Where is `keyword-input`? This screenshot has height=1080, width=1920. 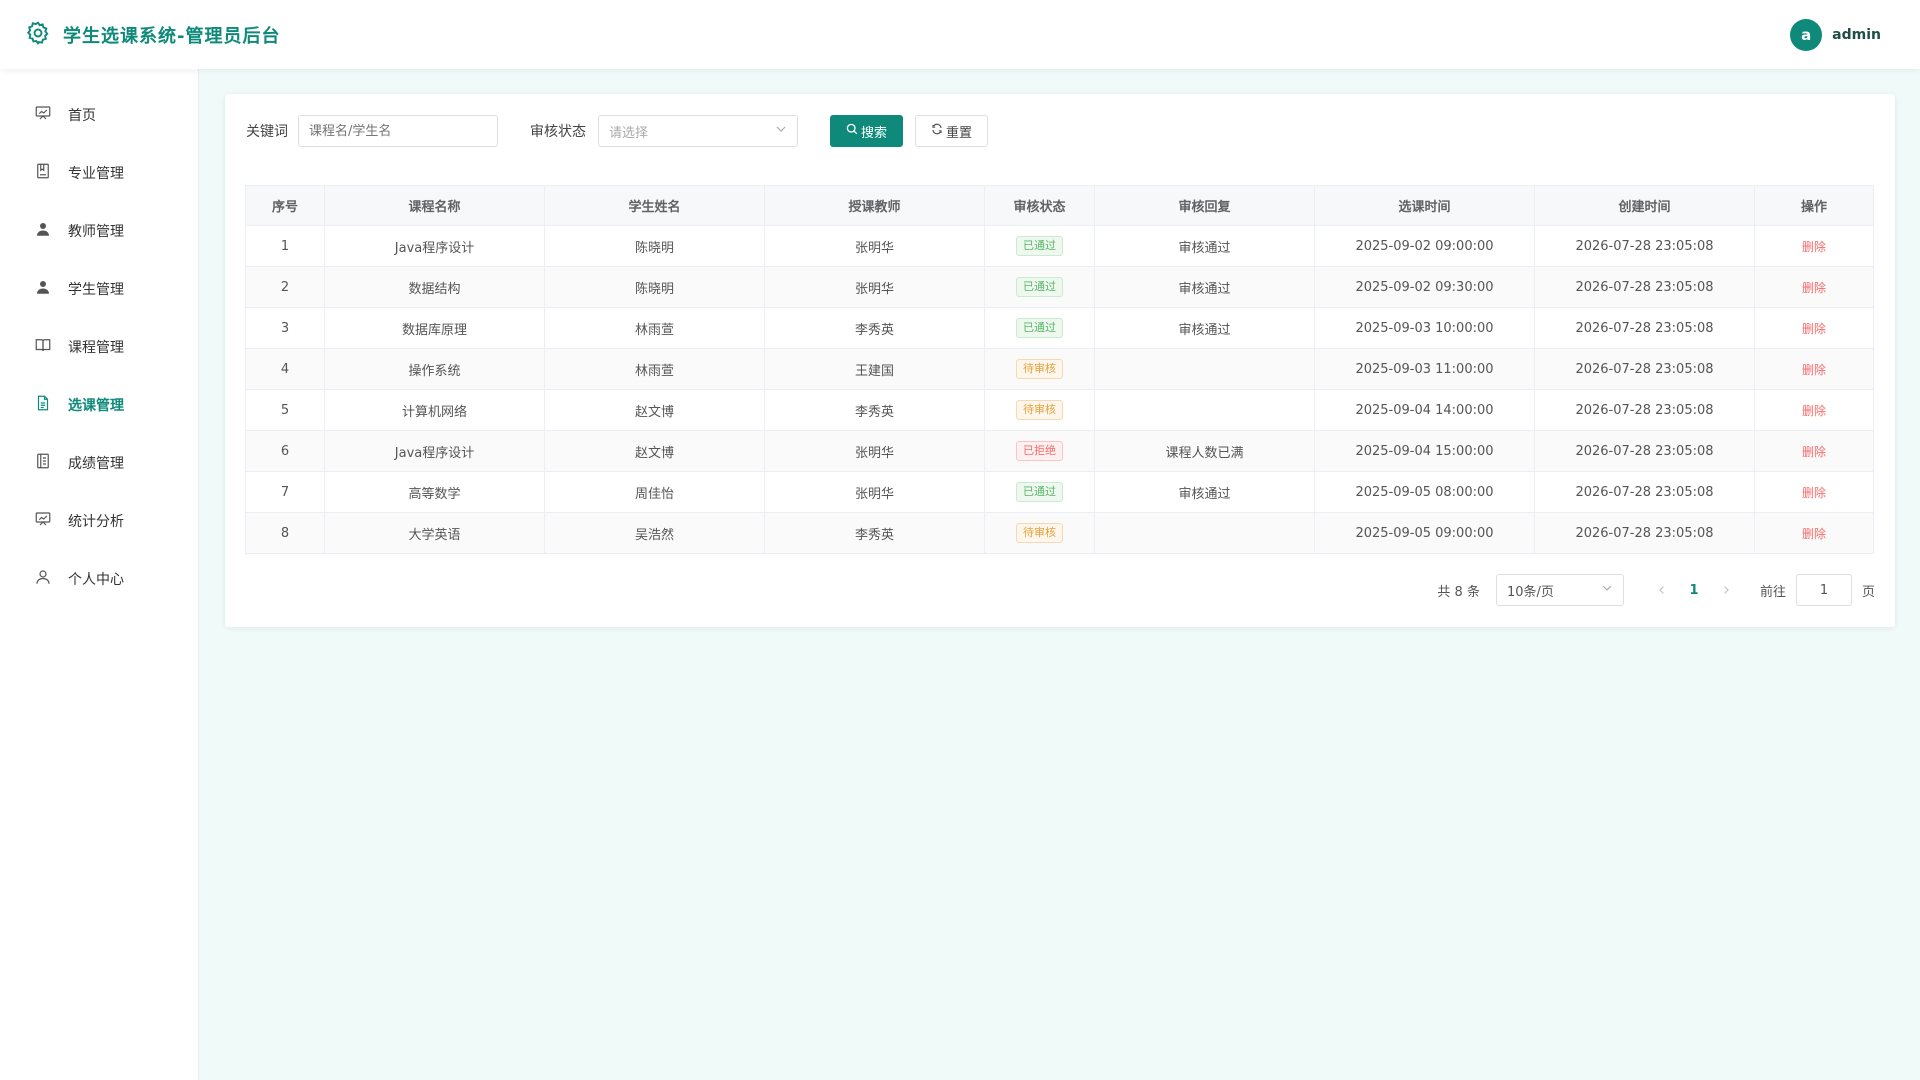 keyword-input is located at coordinates (398, 131).